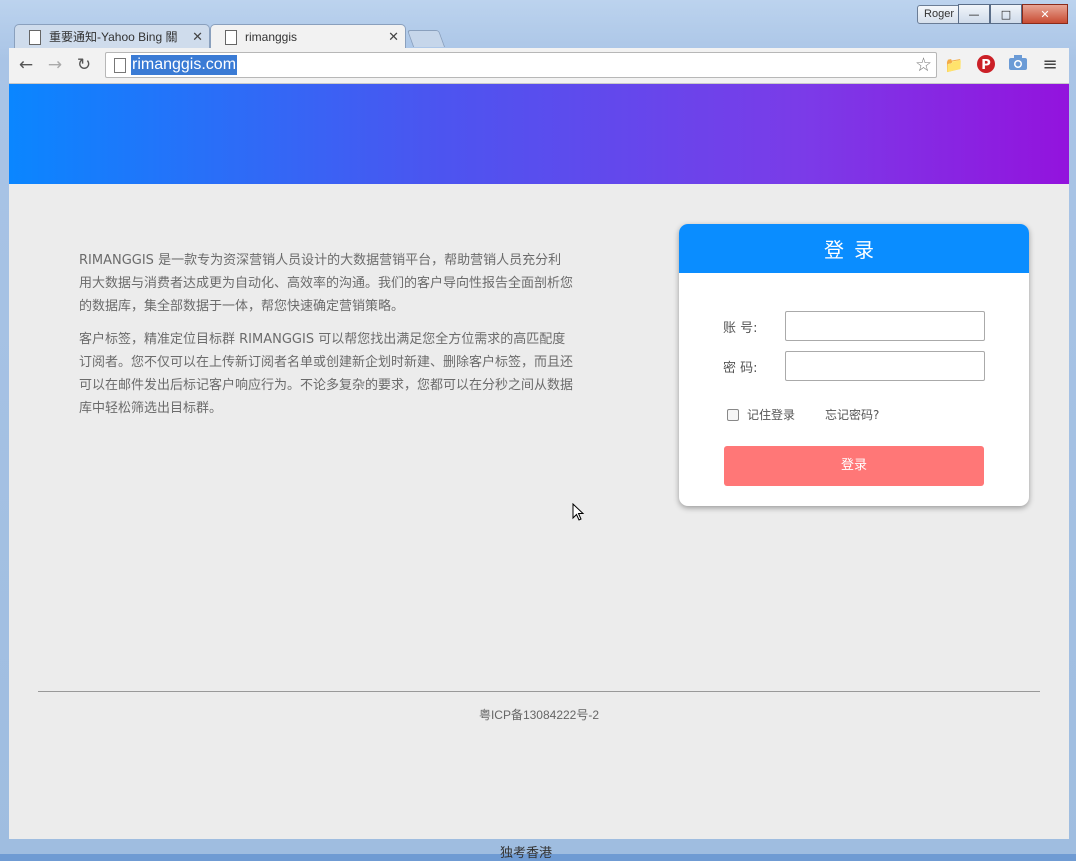 The height and width of the screenshot is (861, 1076). What do you see at coordinates (885, 326) in the screenshot?
I see `account-input` at bounding box center [885, 326].